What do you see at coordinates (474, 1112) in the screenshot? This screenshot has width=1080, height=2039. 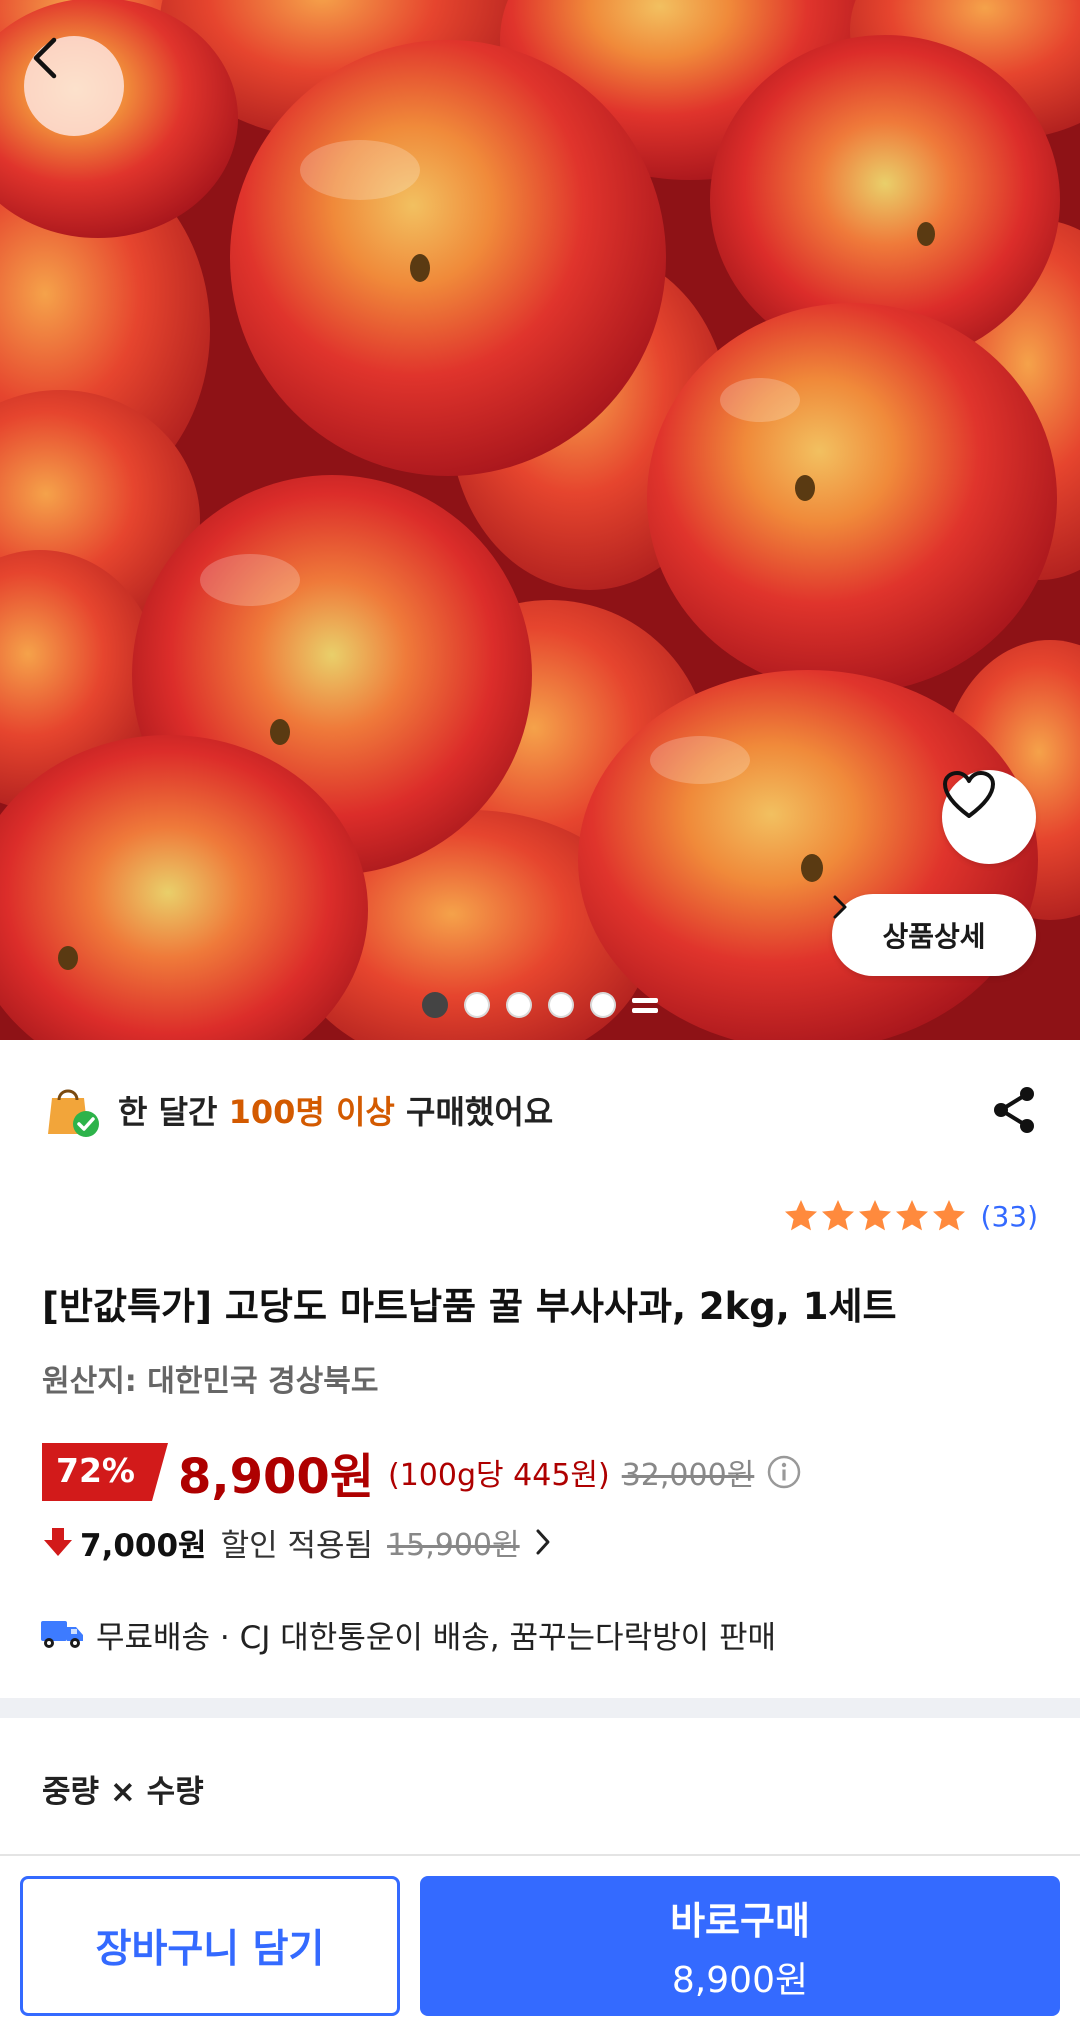 I see `social-proof-suffix: 구매했어요` at bounding box center [474, 1112].